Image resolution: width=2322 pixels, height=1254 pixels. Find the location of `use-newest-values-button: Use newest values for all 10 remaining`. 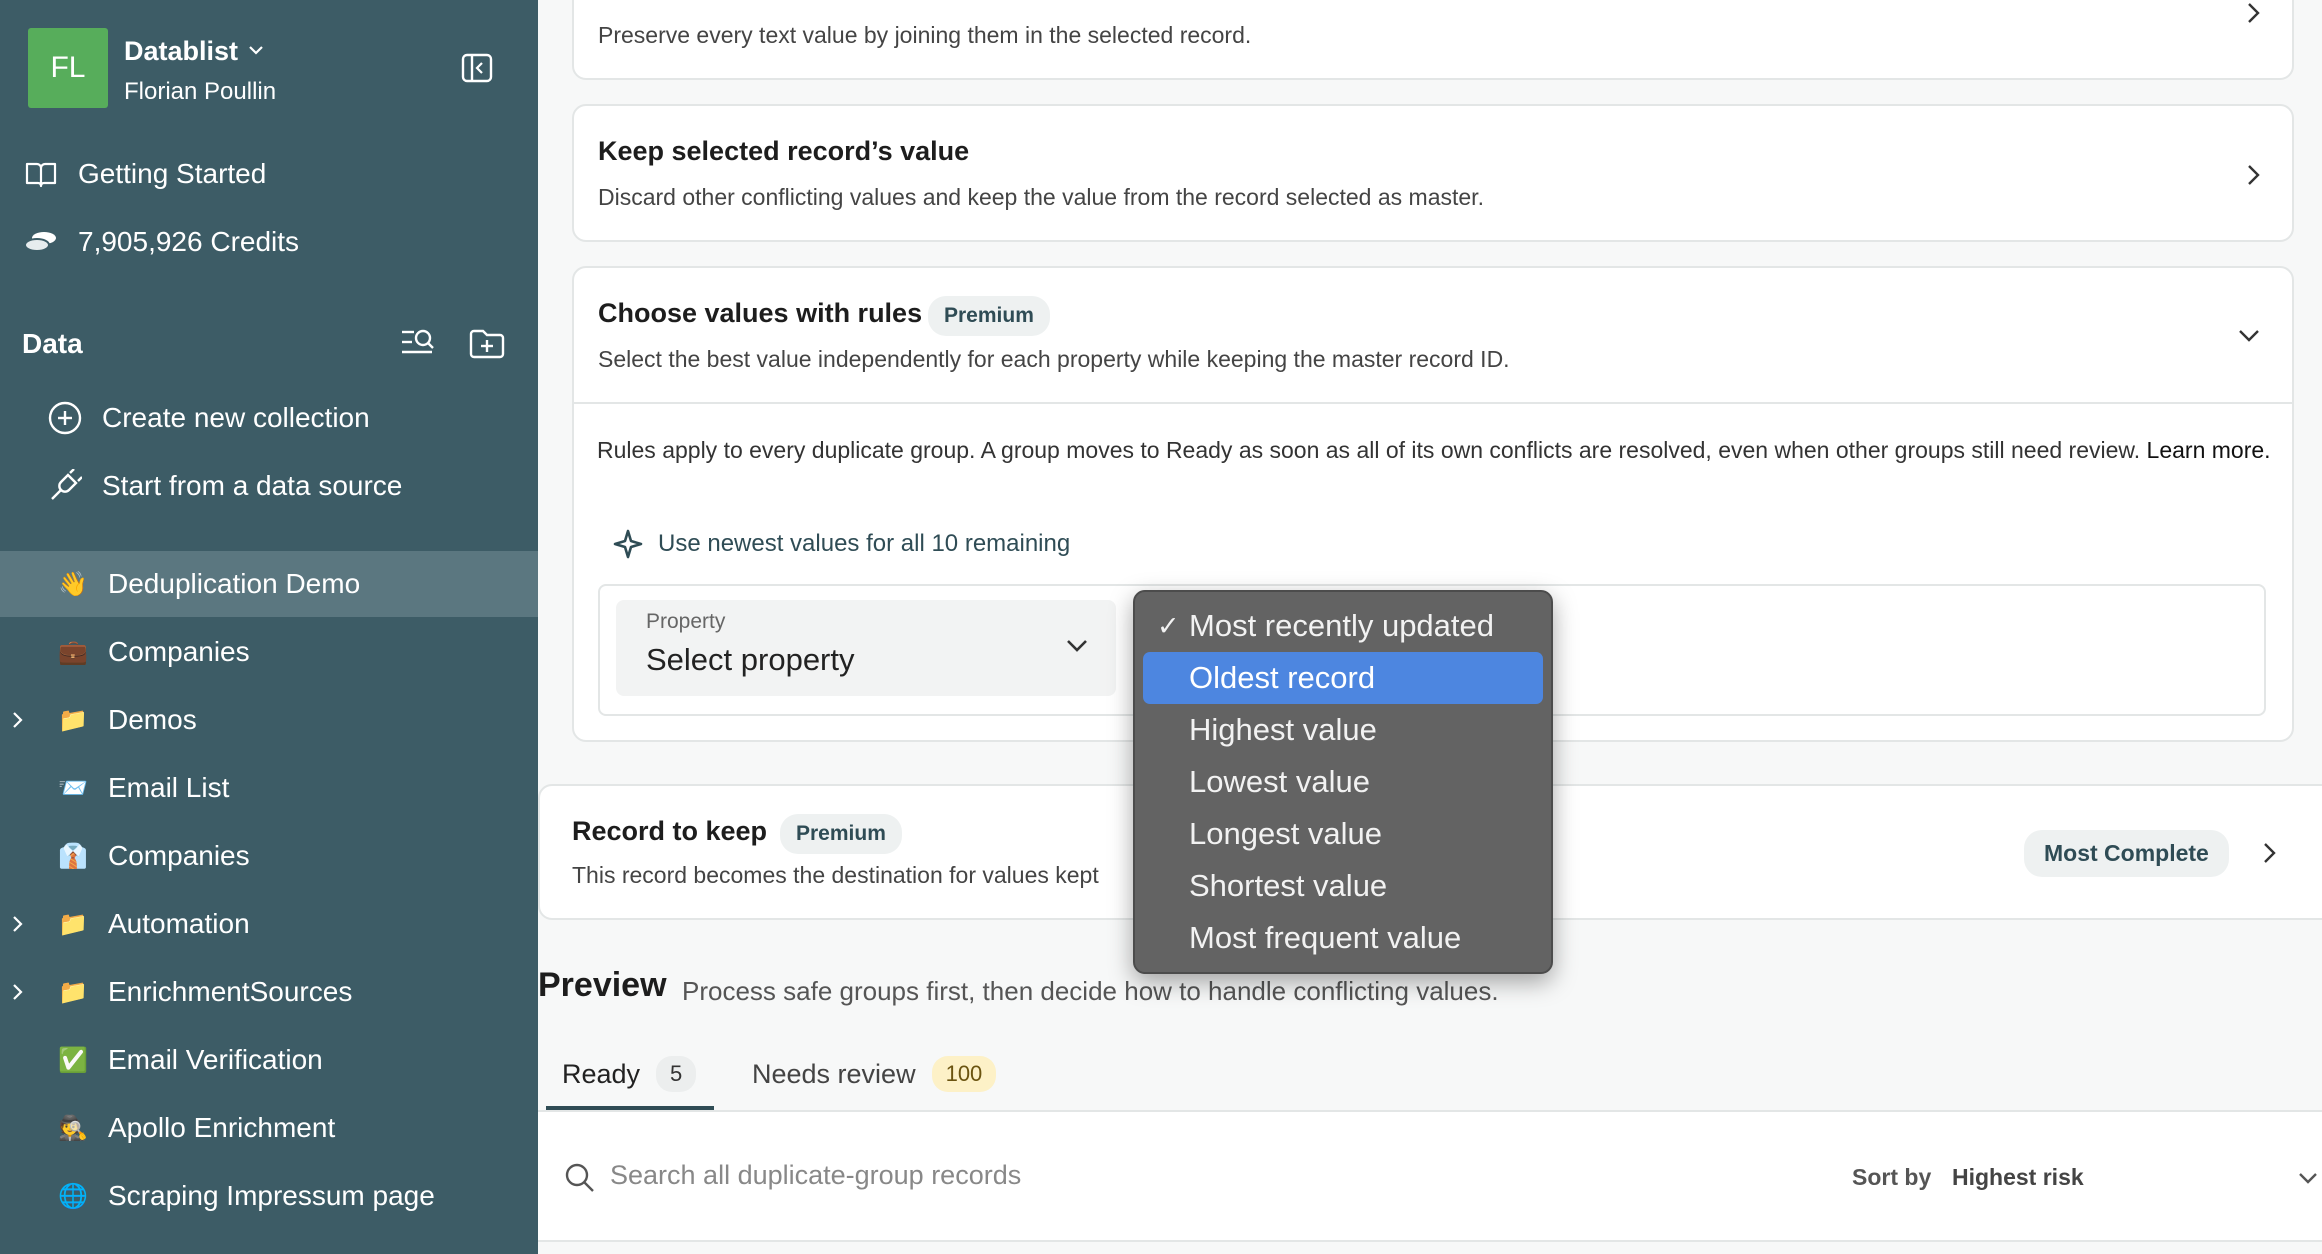

use-newest-values-button: Use newest values for all 10 remaining is located at coordinates (841, 544).